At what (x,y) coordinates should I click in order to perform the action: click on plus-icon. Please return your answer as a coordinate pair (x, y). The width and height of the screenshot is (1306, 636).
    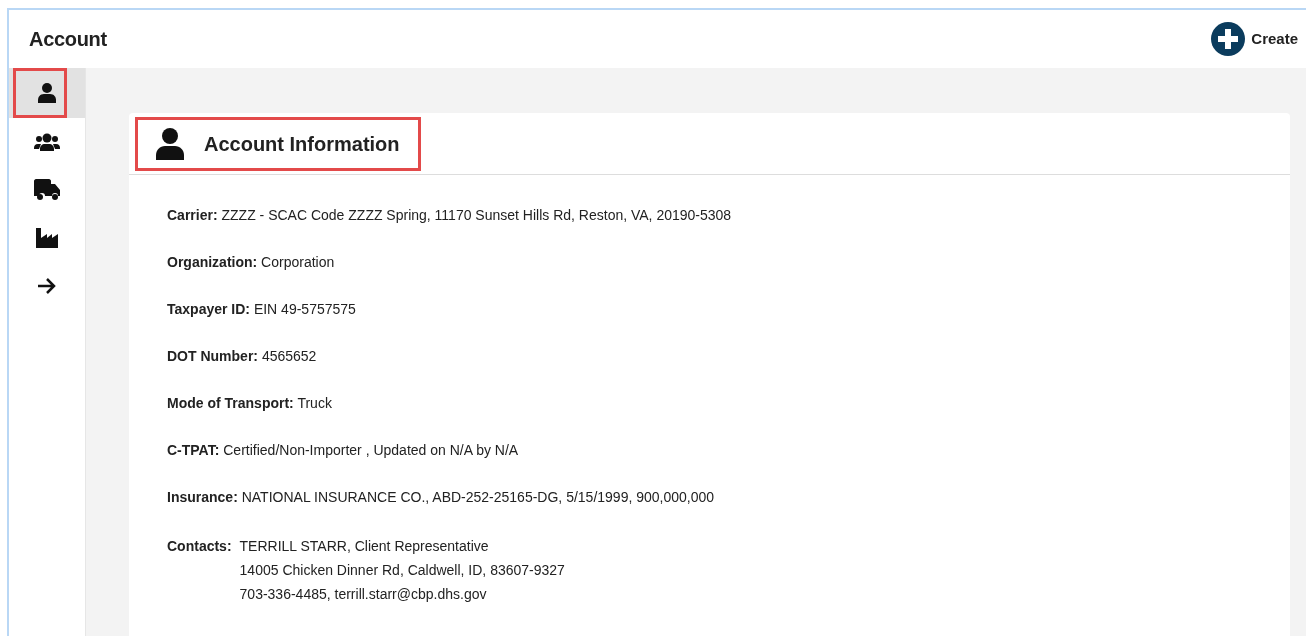
    Looking at the image, I should click on (1228, 39).